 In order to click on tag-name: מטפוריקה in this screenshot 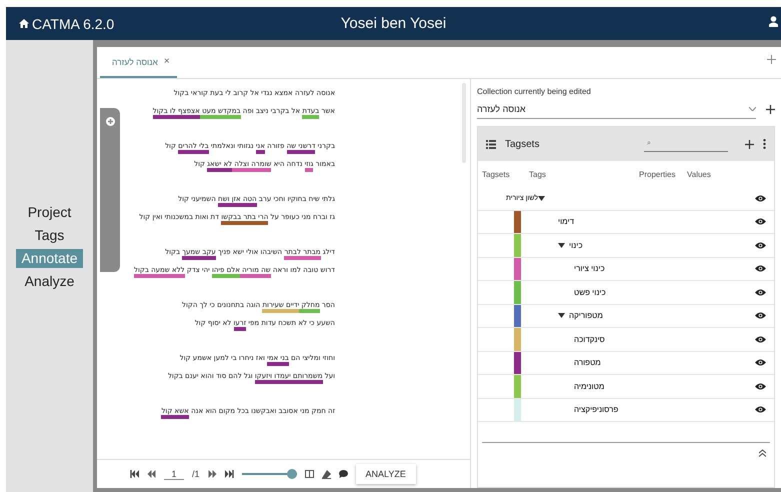, I will do `click(586, 315)`.